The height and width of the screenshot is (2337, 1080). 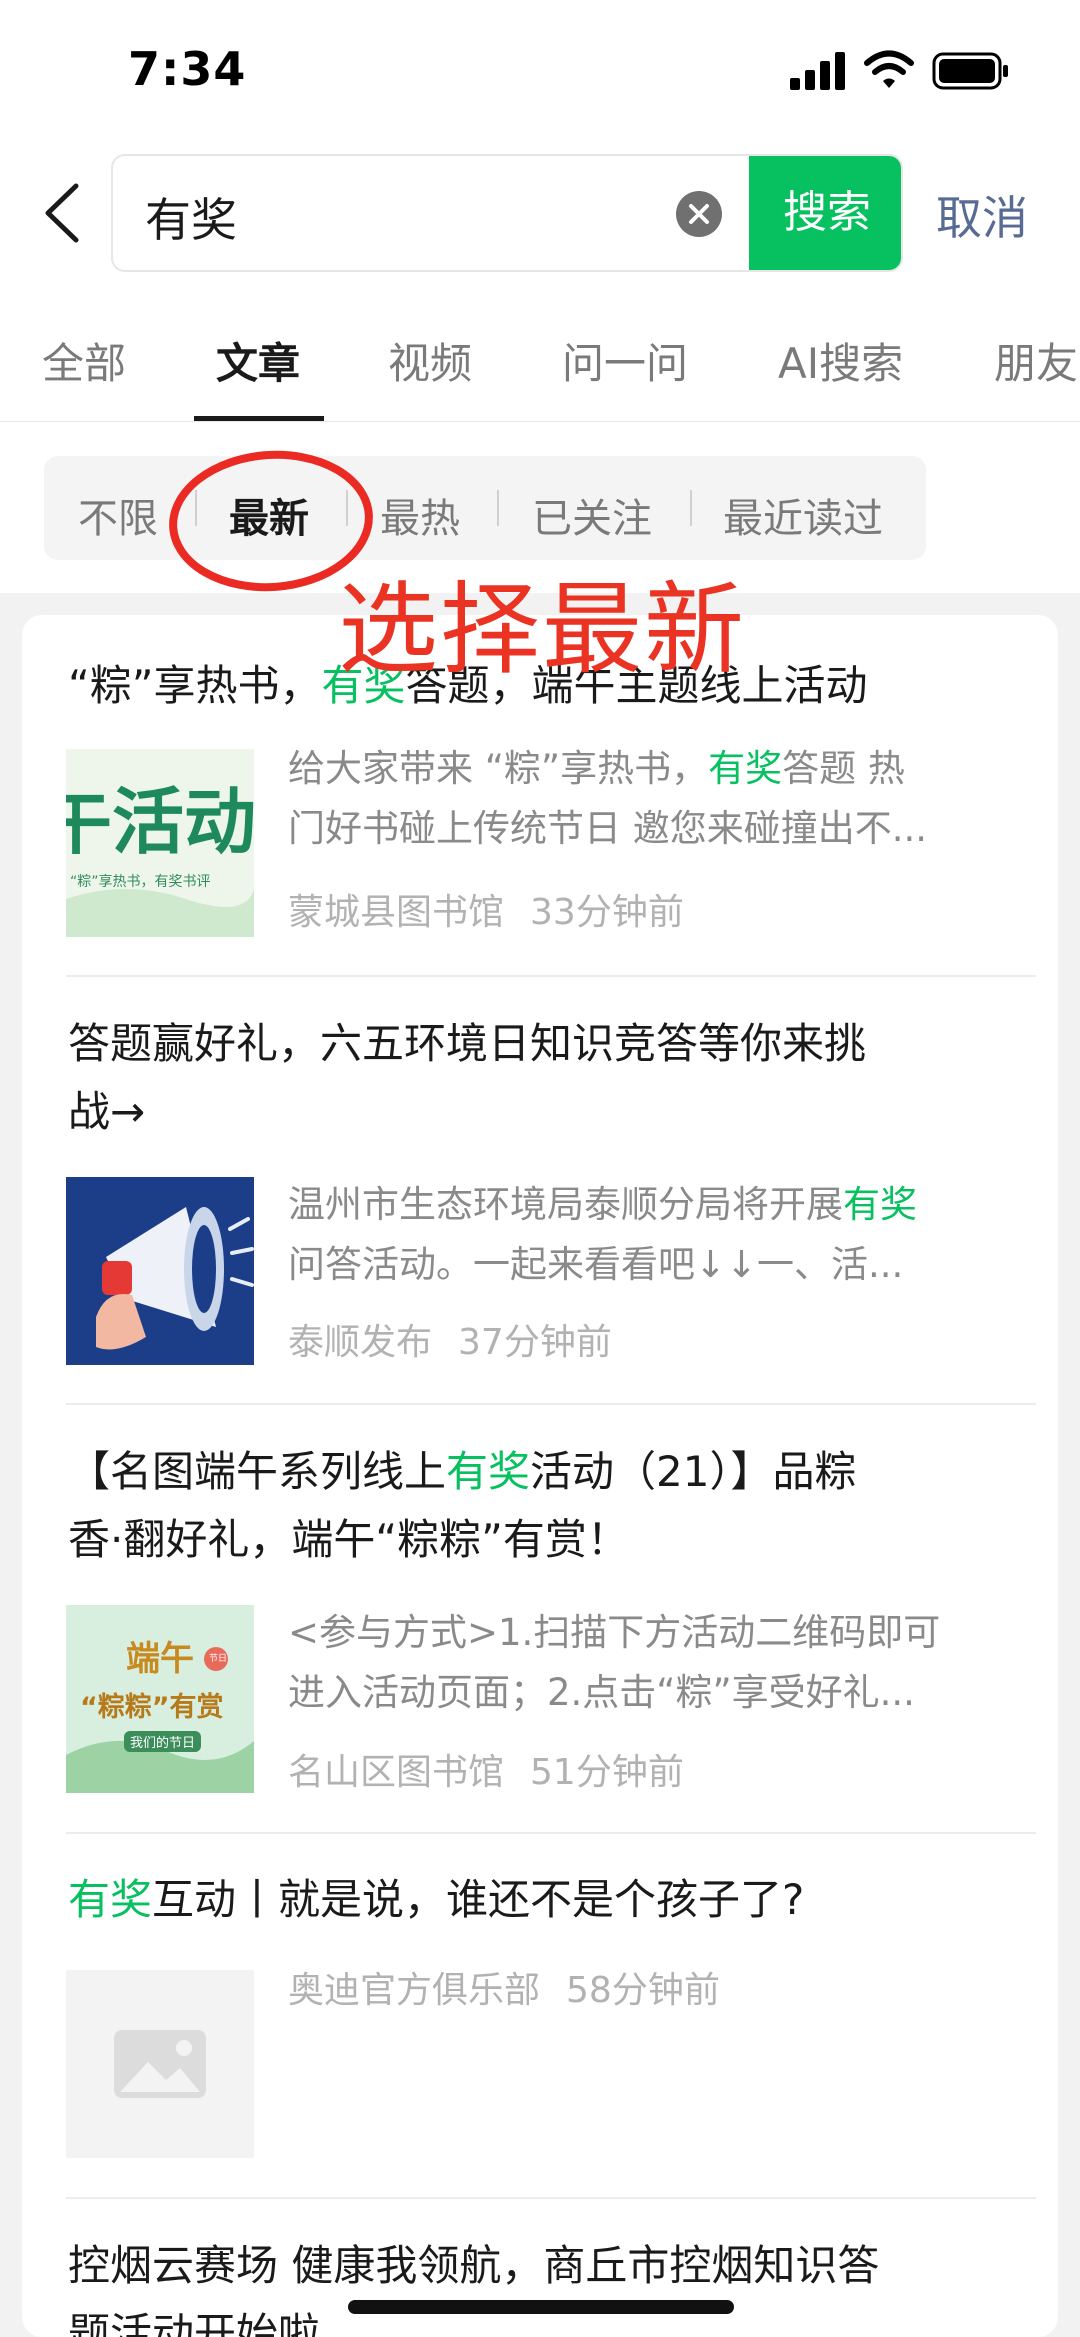 I want to click on result-time: 33分钟前, so click(x=607, y=912).